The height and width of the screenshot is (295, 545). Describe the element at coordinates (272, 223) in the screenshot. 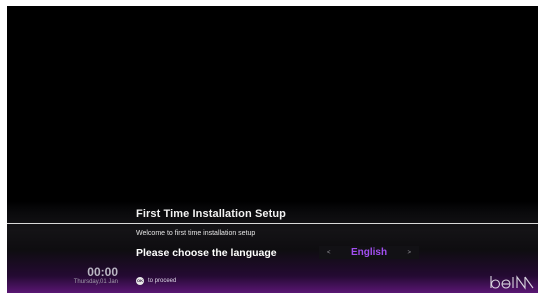

I see `divider` at that location.